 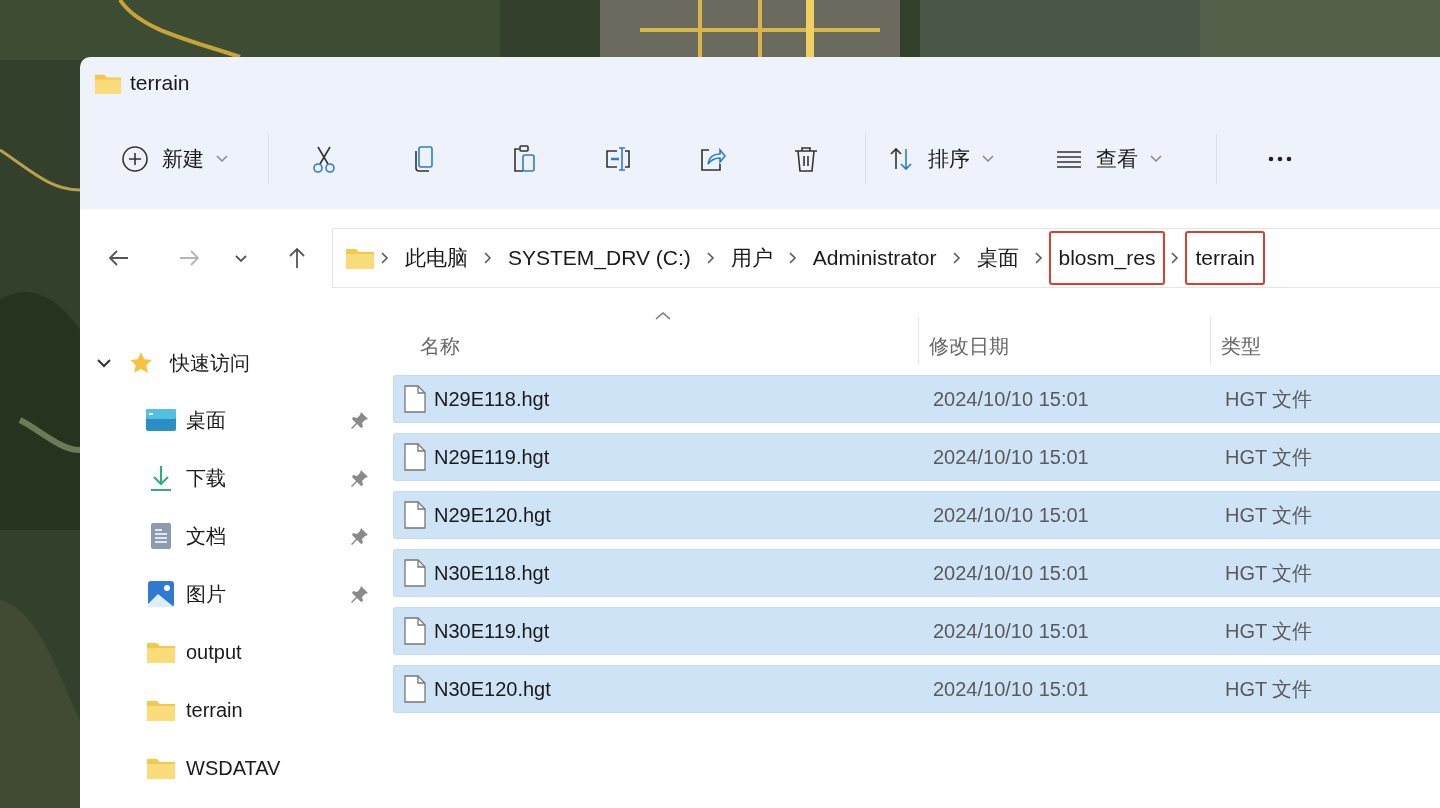 What do you see at coordinates (1225, 258) in the screenshot?
I see `breadcrumb: terrain` at bounding box center [1225, 258].